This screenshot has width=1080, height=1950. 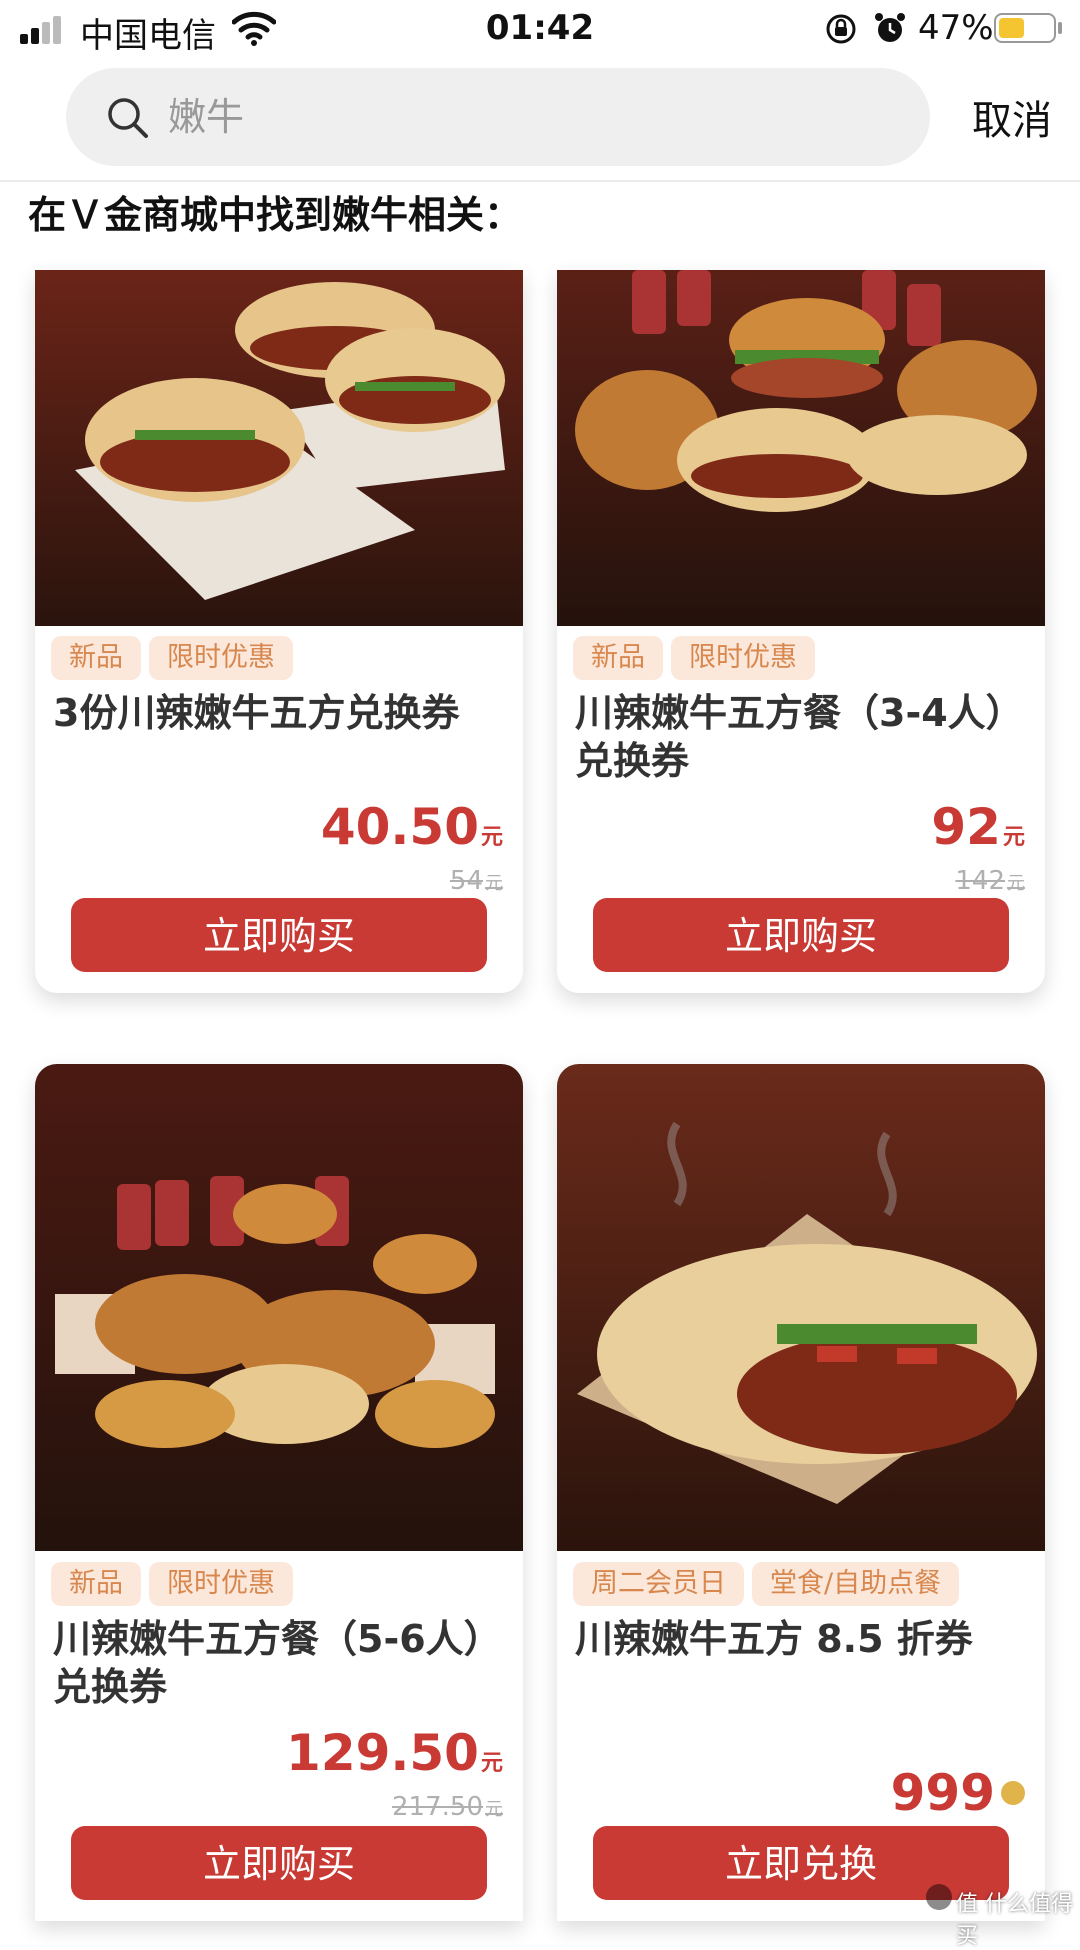 What do you see at coordinates (540, 181) in the screenshot?
I see `header-divider` at bounding box center [540, 181].